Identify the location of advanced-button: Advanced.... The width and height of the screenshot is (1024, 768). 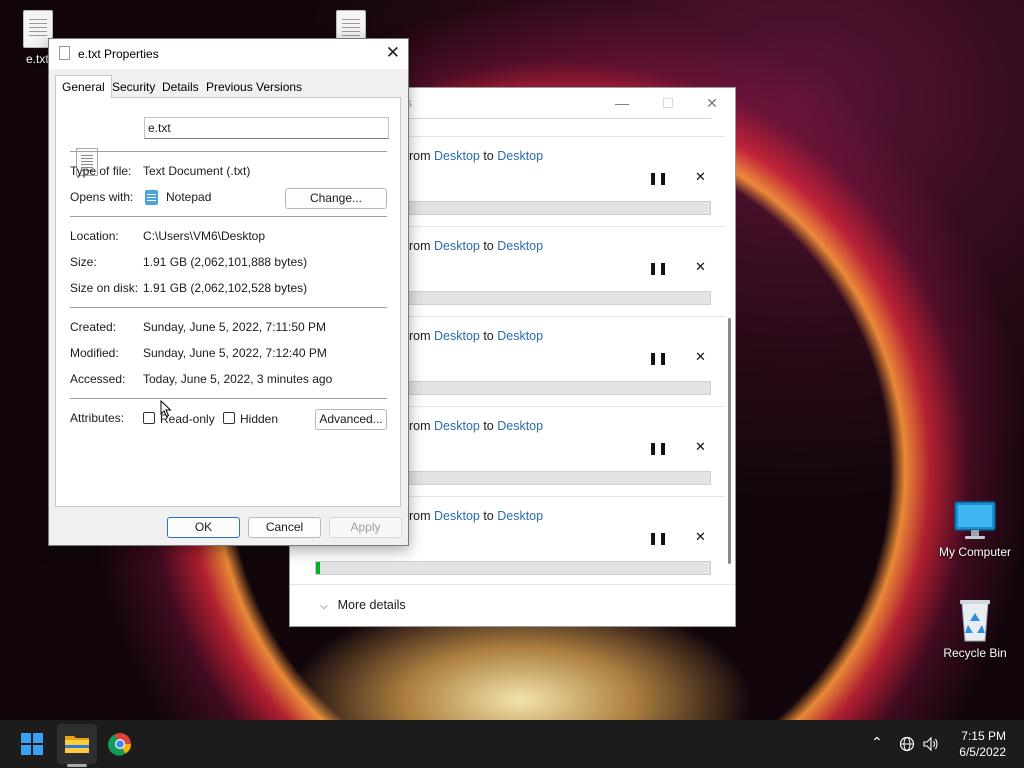
(351, 419).